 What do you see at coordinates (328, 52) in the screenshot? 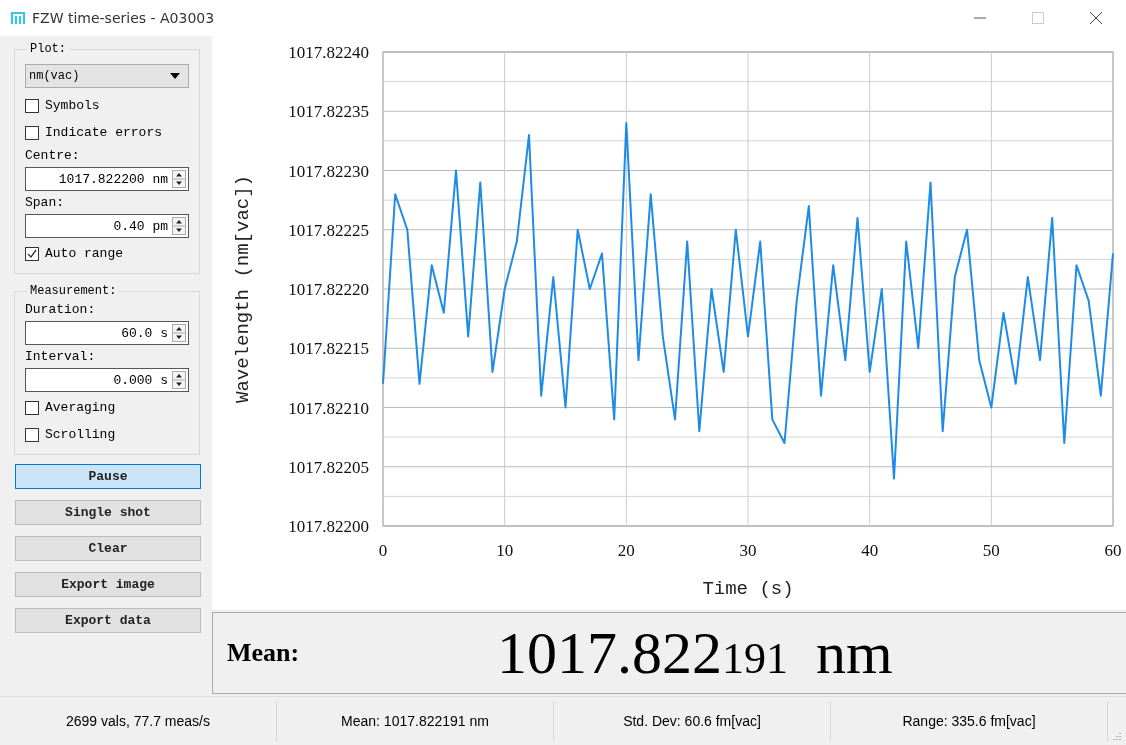
I see `y-tick-label: 1017.82240` at bounding box center [328, 52].